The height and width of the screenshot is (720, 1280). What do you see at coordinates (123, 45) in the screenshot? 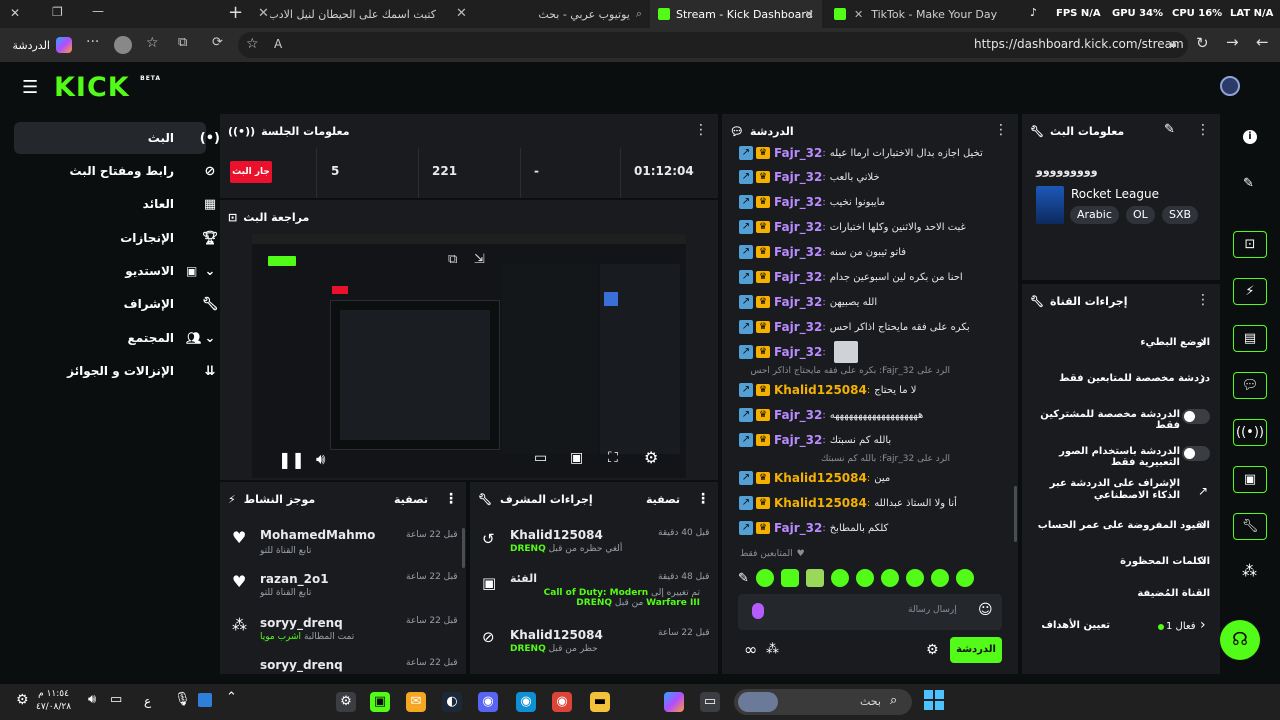
I see `profile-avatar` at bounding box center [123, 45].